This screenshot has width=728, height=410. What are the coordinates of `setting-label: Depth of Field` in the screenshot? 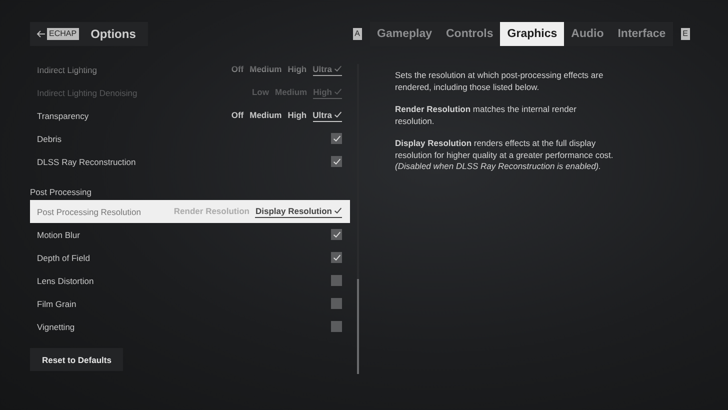 It's located at (63, 257).